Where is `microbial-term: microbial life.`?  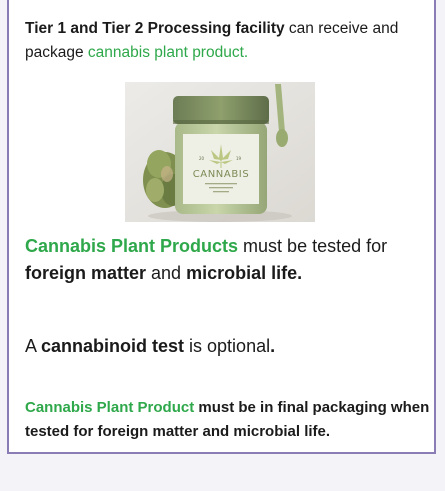
microbial-term: microbial life. is located at coordinates (244, 273).